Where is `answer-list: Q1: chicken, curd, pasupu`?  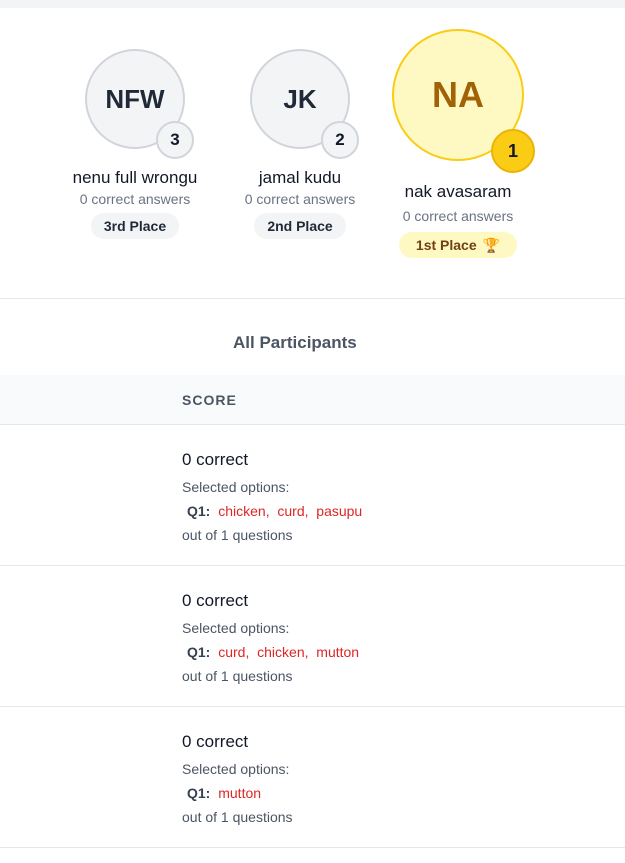 answer-list: Q1: chicken, curd, pasupu is located at coordinates (274, 511).